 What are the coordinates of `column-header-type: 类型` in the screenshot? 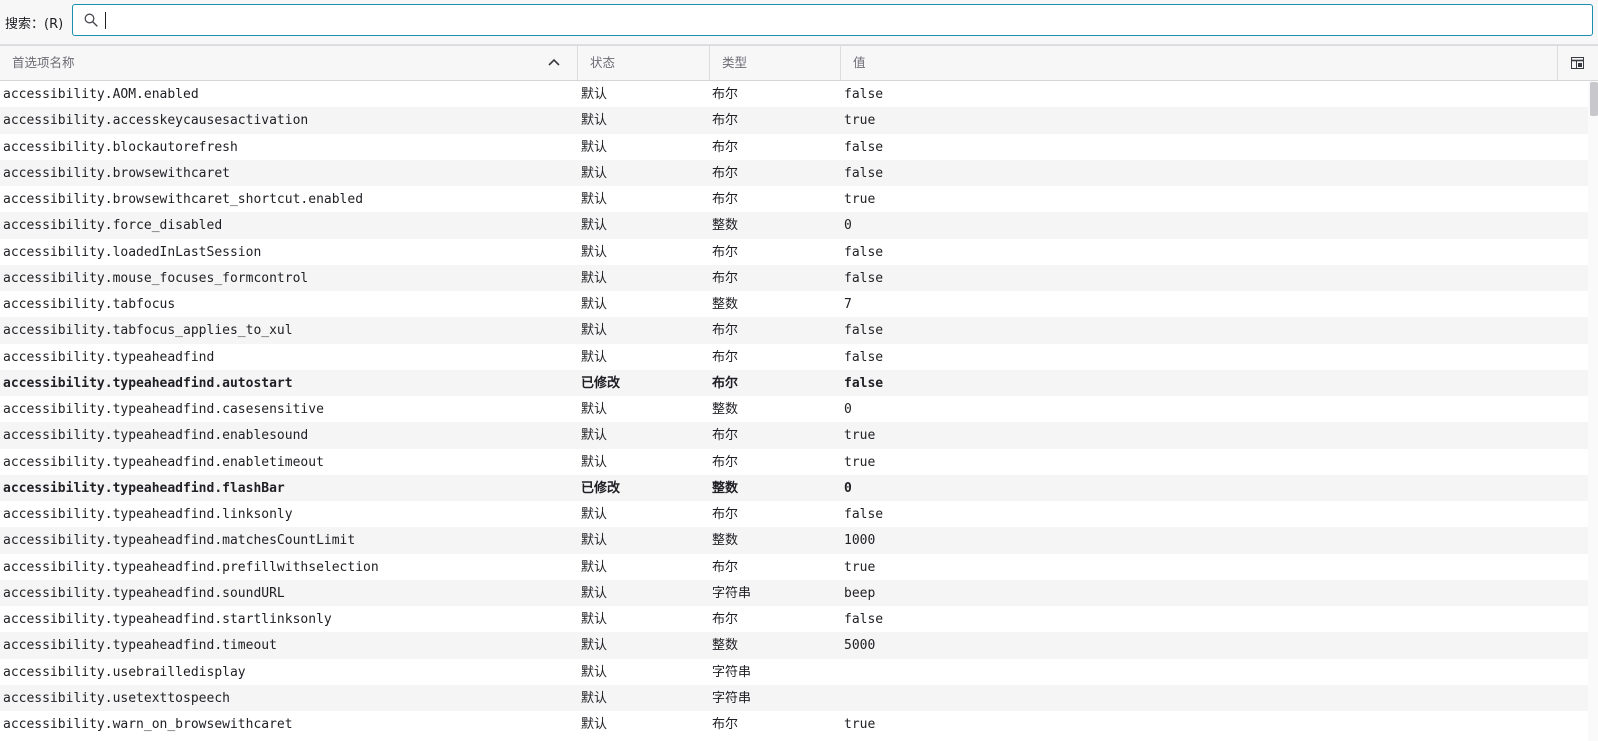 It's located at (775, 63).